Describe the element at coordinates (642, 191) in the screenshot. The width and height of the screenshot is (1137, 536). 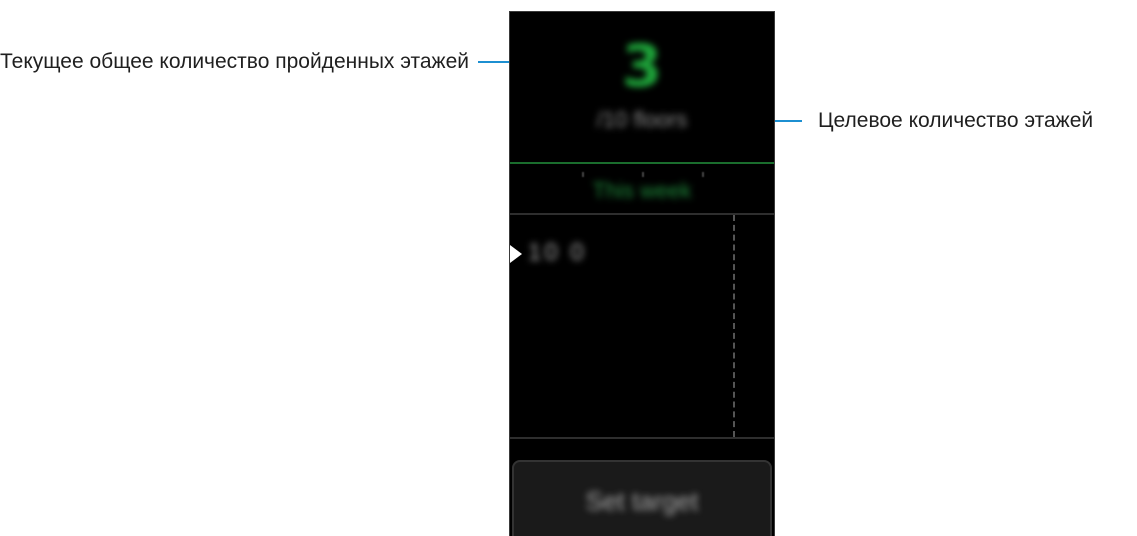
I see `period-label: This week` at that location.